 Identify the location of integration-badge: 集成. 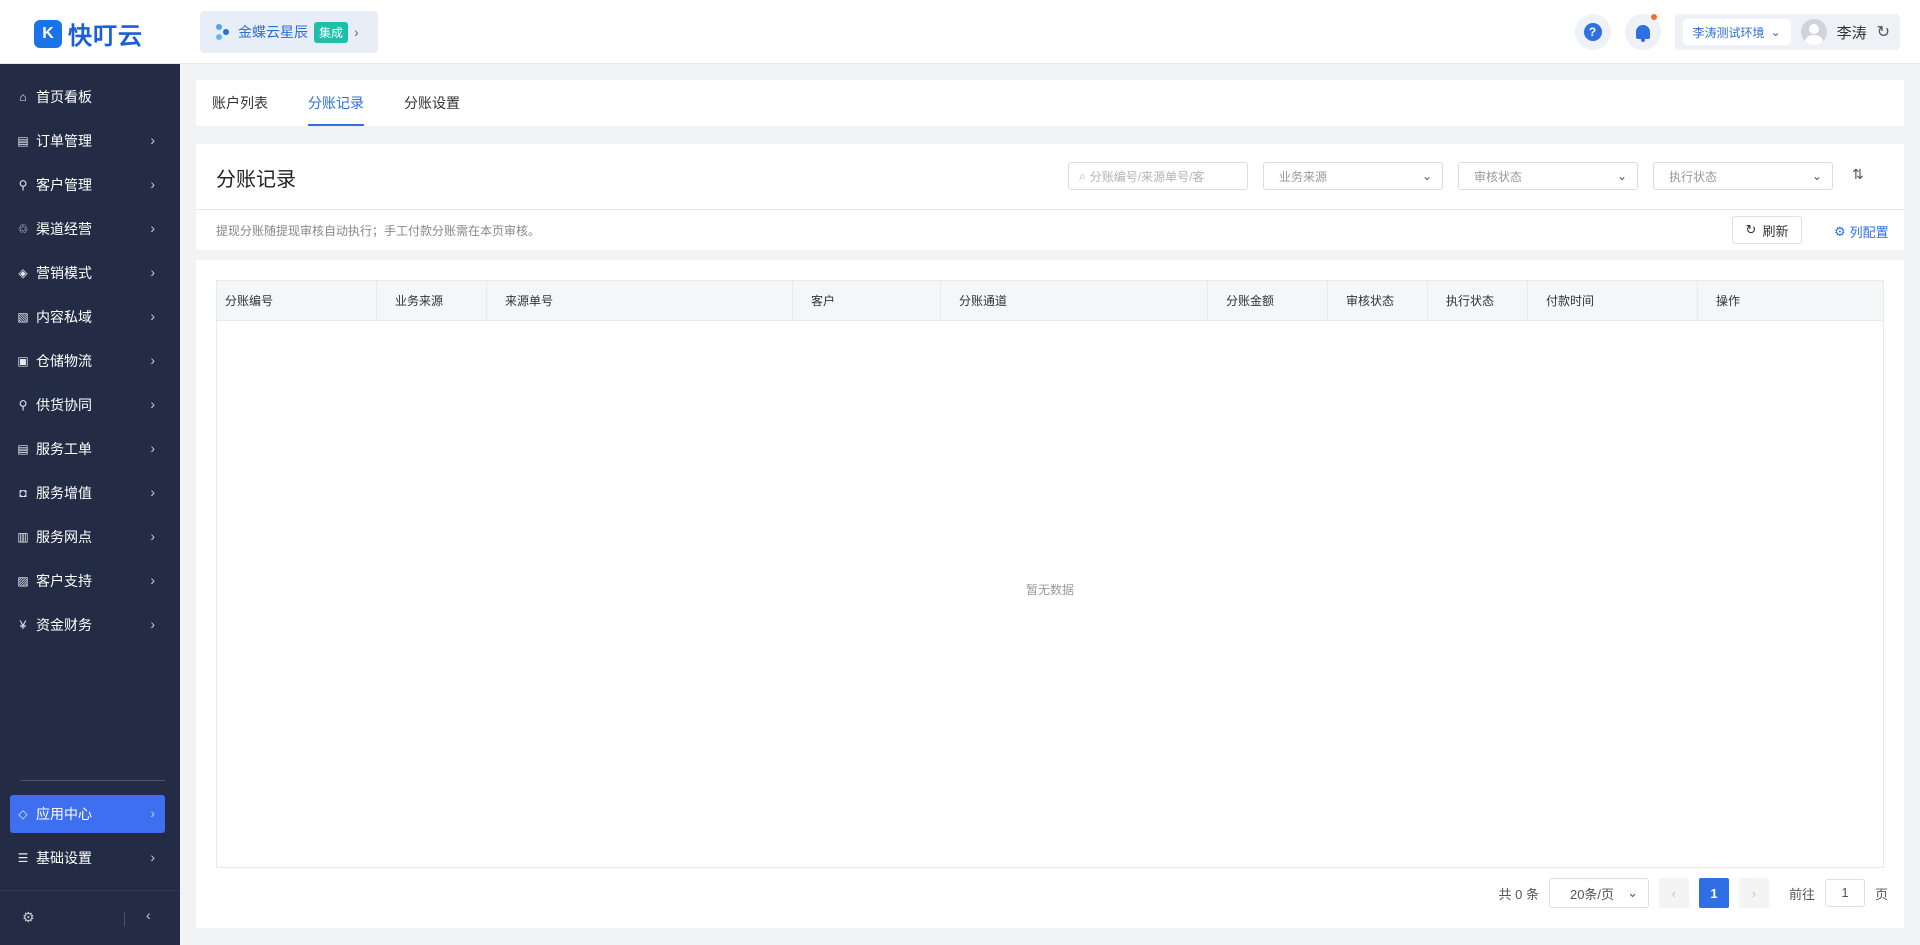
(331, 32).